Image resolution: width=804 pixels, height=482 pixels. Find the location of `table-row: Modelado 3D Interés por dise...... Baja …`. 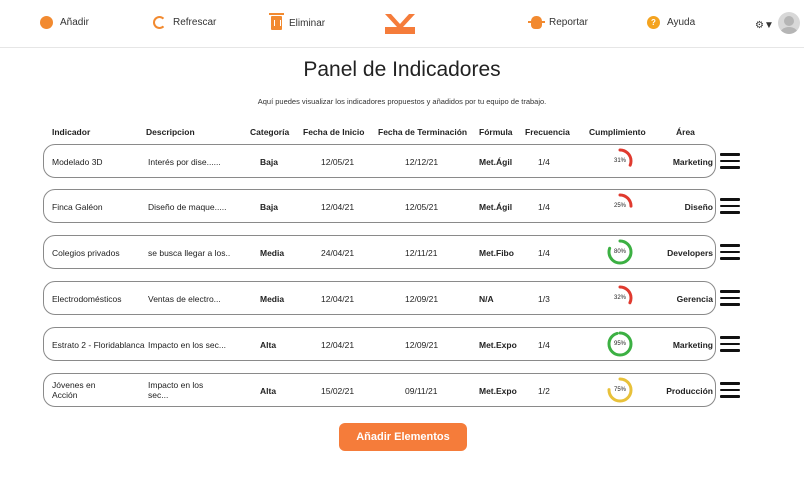

table-row: Modelado 3D Interés por dise...... Baja … is located at coordinates (379, 161).